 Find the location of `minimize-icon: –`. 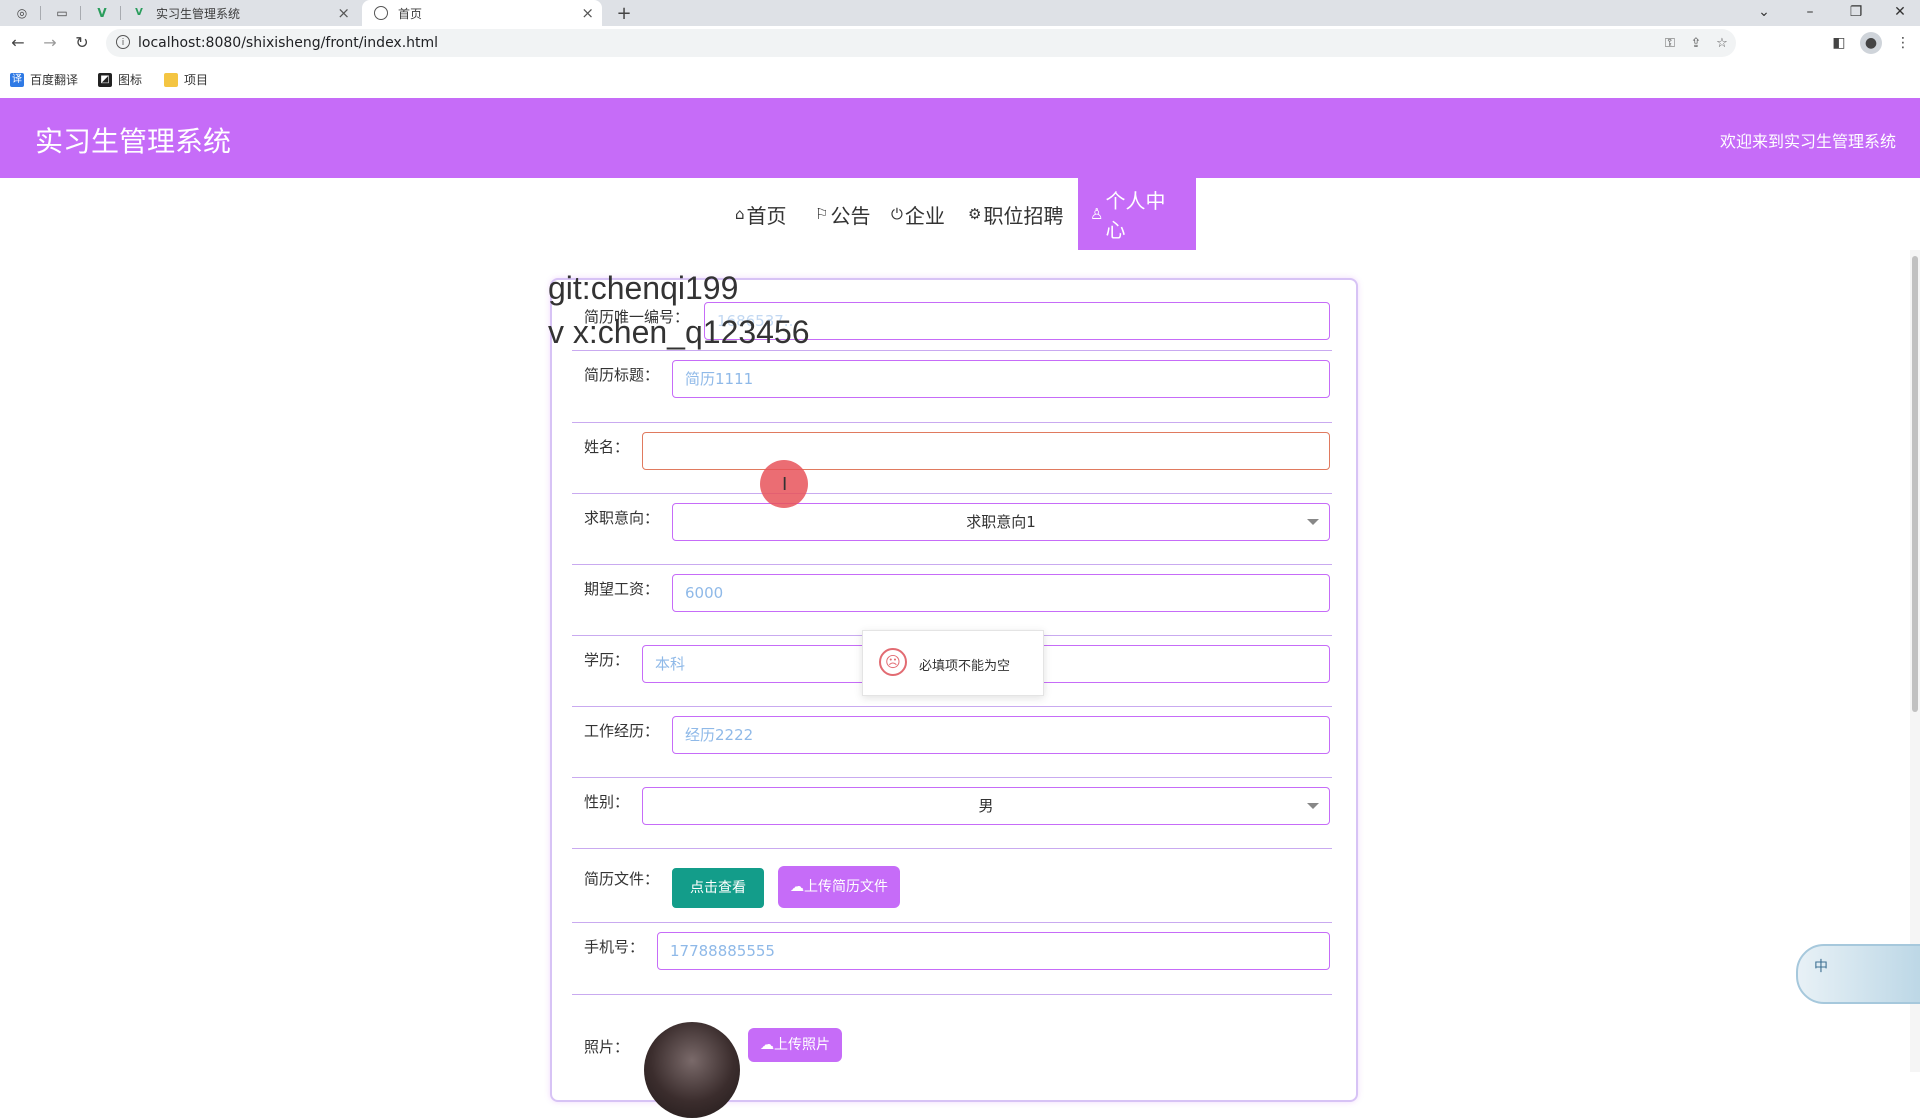

minimize-icon: – is located at coordinates (1810, 12).